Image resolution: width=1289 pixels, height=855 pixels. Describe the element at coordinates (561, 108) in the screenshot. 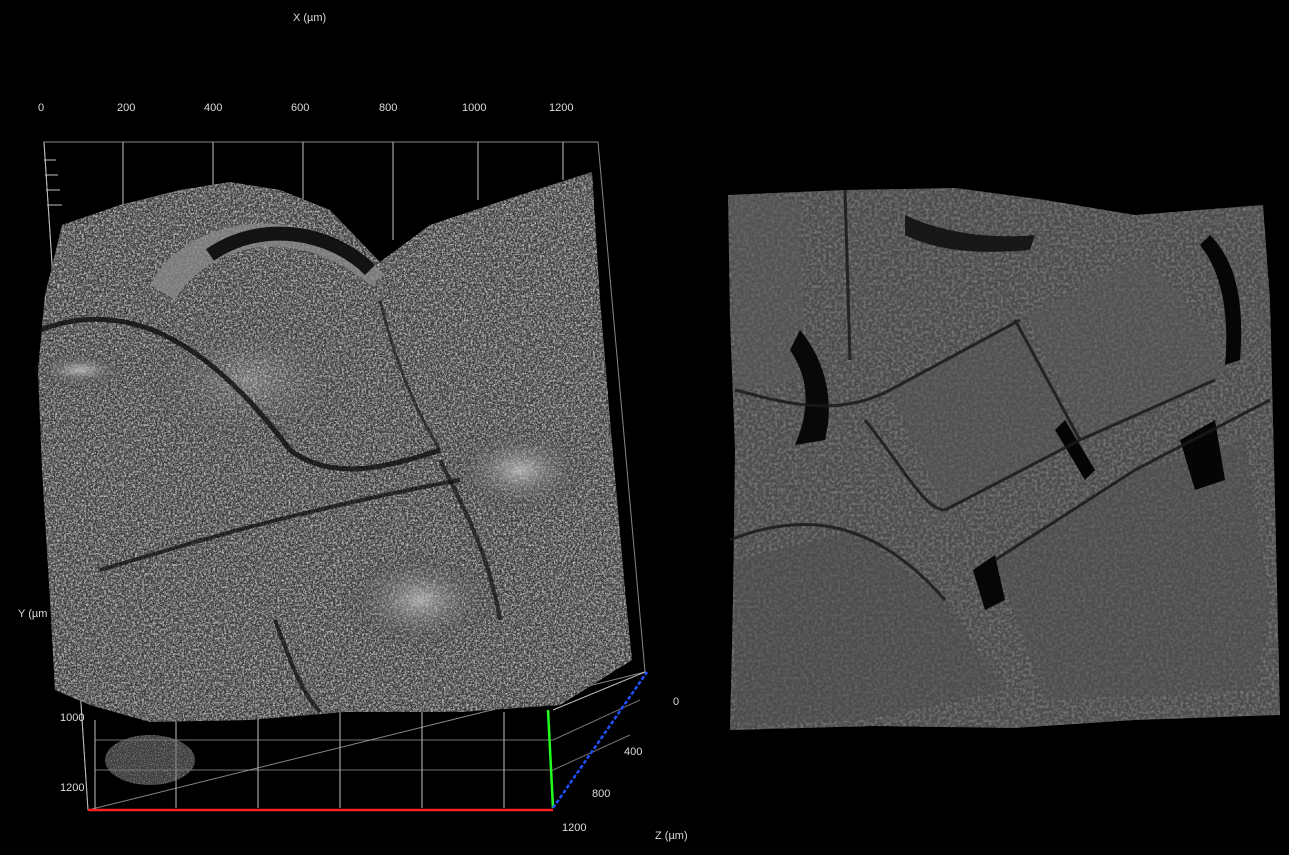

I see `x-tick-label: 1200` at that location.